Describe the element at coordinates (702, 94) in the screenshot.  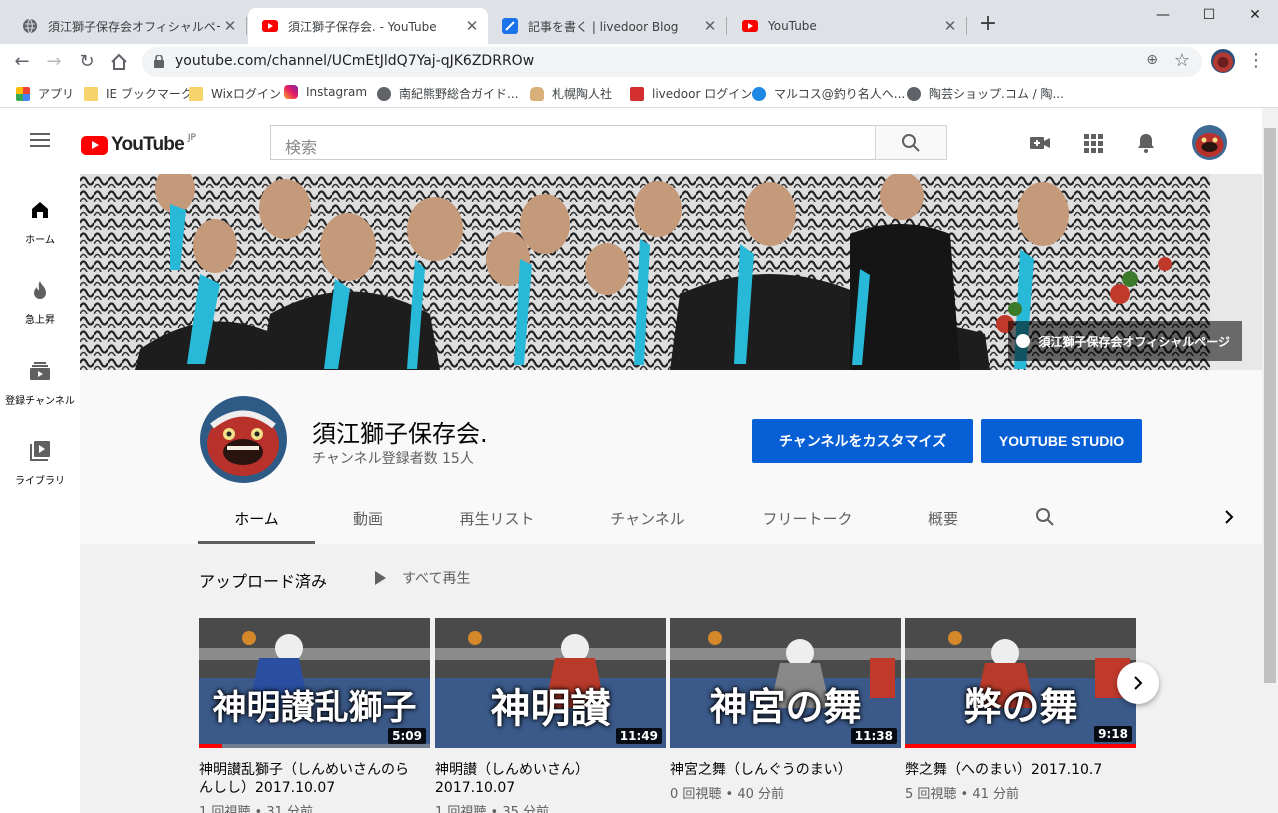
I see `bookmark-label: livedoor ログイン` at that location.